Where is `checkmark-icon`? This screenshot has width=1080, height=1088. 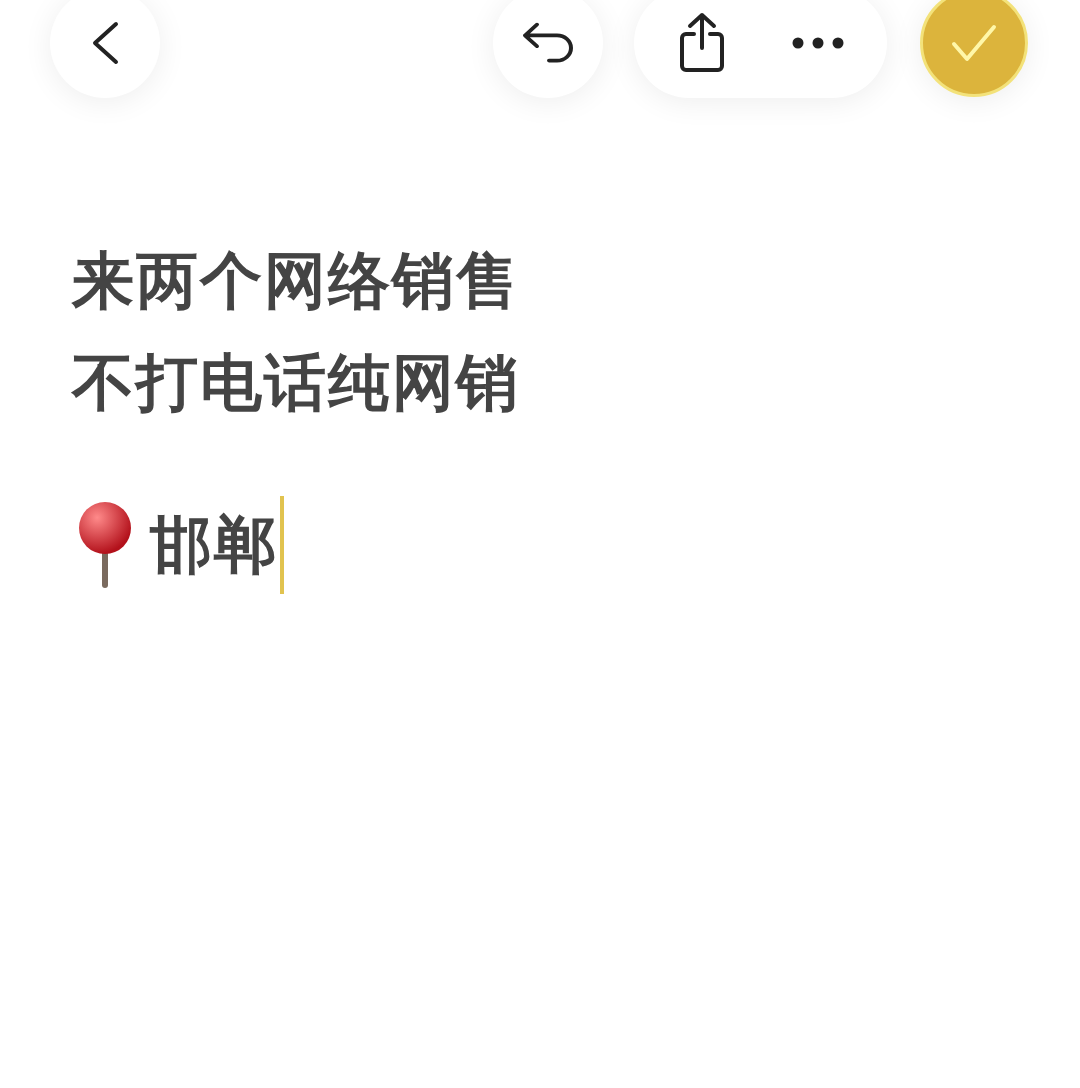 checkmark-icon is located at coordinates (974, 43).